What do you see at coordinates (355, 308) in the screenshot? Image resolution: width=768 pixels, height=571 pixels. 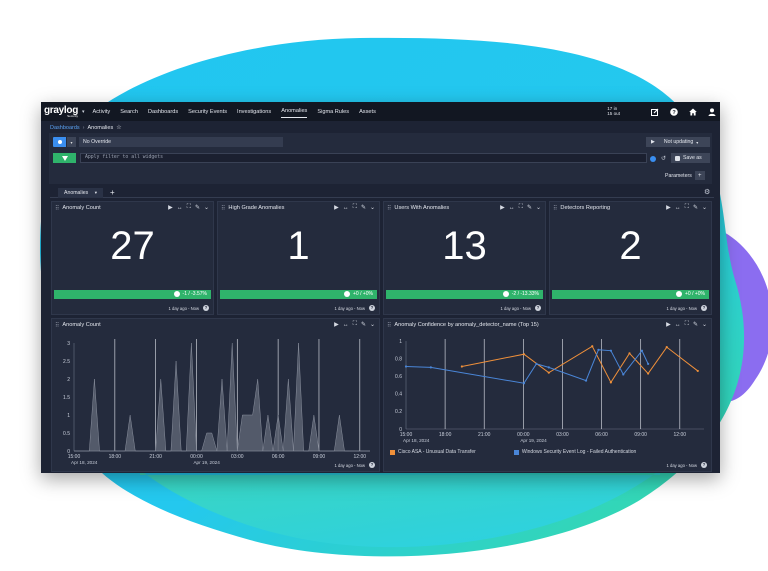 I see `widget-footer: 1 day ago - Now?` at bounding box center [355, 308].